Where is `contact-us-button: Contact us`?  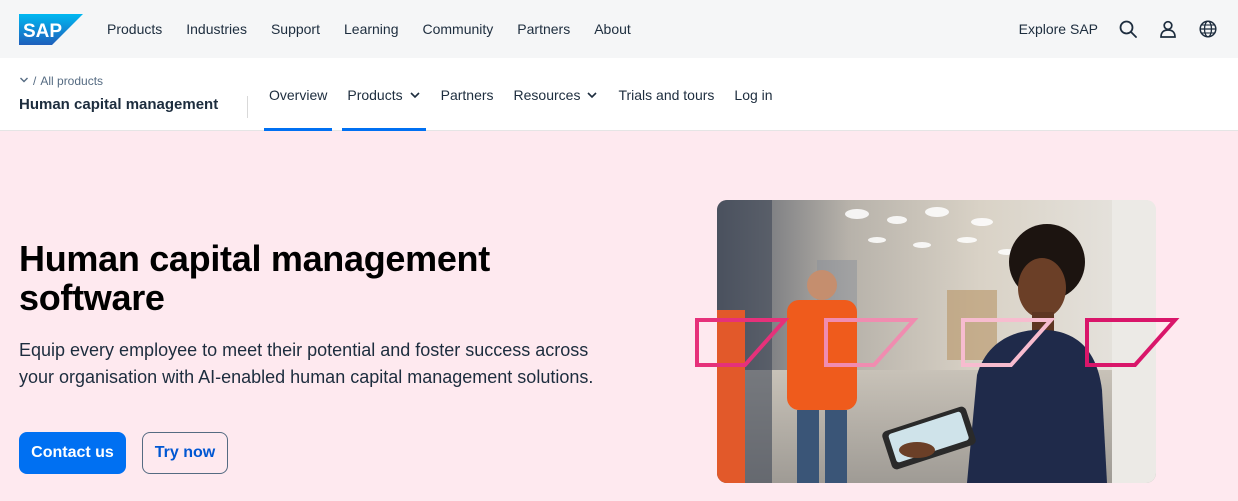
contact-us-button: Contact us is located at coordinates (72, 453).